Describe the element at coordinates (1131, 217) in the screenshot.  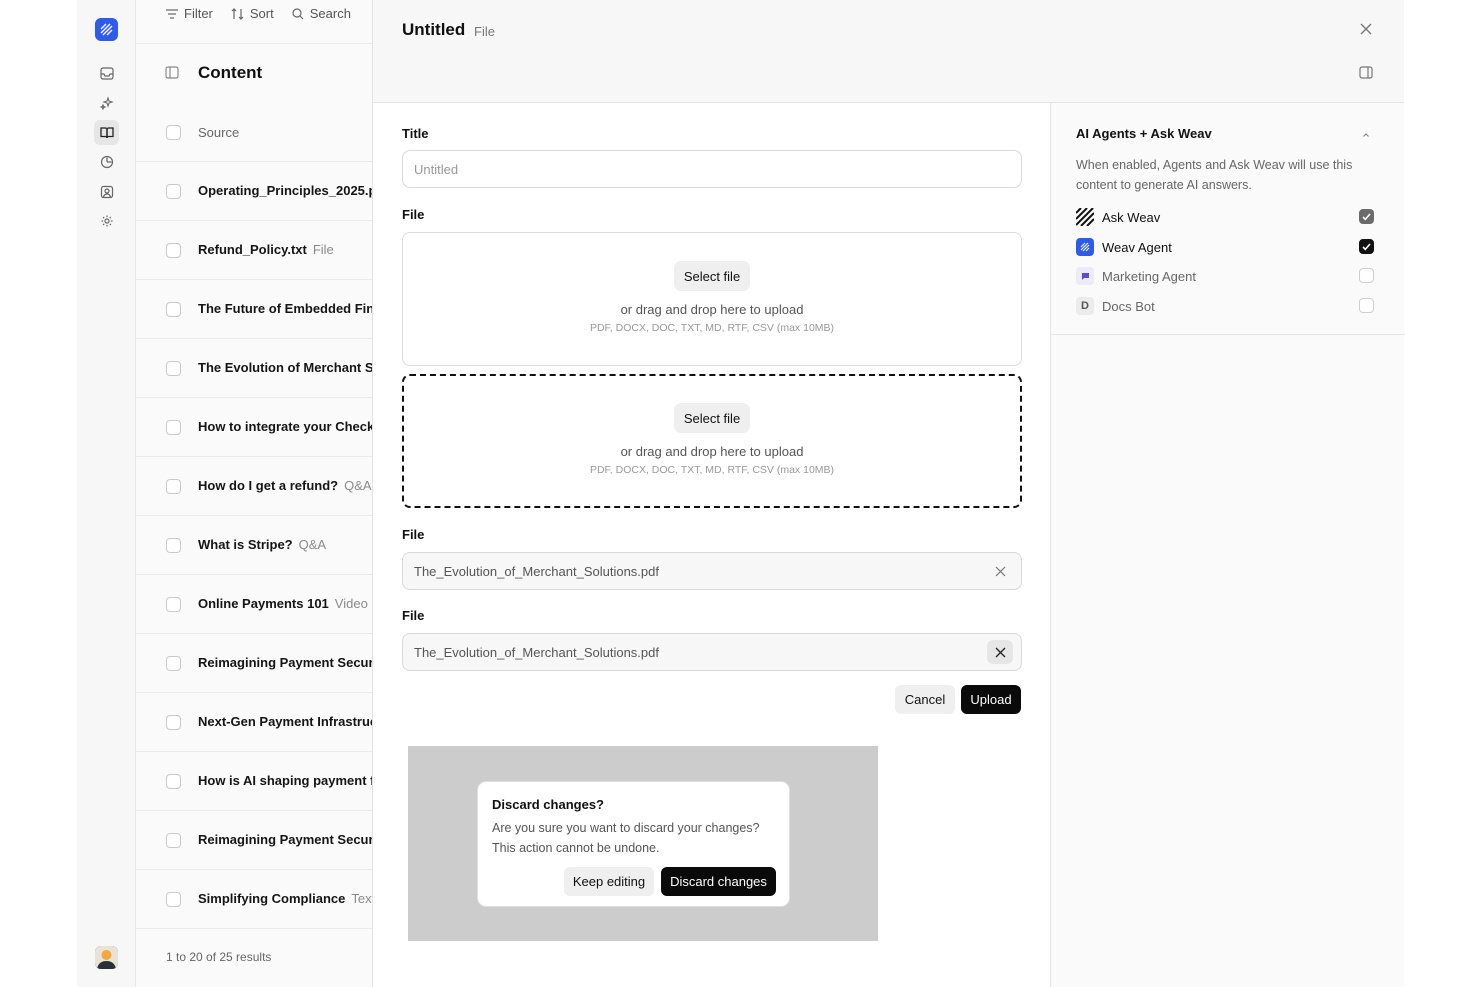
I see `agent-name: Ask Weav` at that location.